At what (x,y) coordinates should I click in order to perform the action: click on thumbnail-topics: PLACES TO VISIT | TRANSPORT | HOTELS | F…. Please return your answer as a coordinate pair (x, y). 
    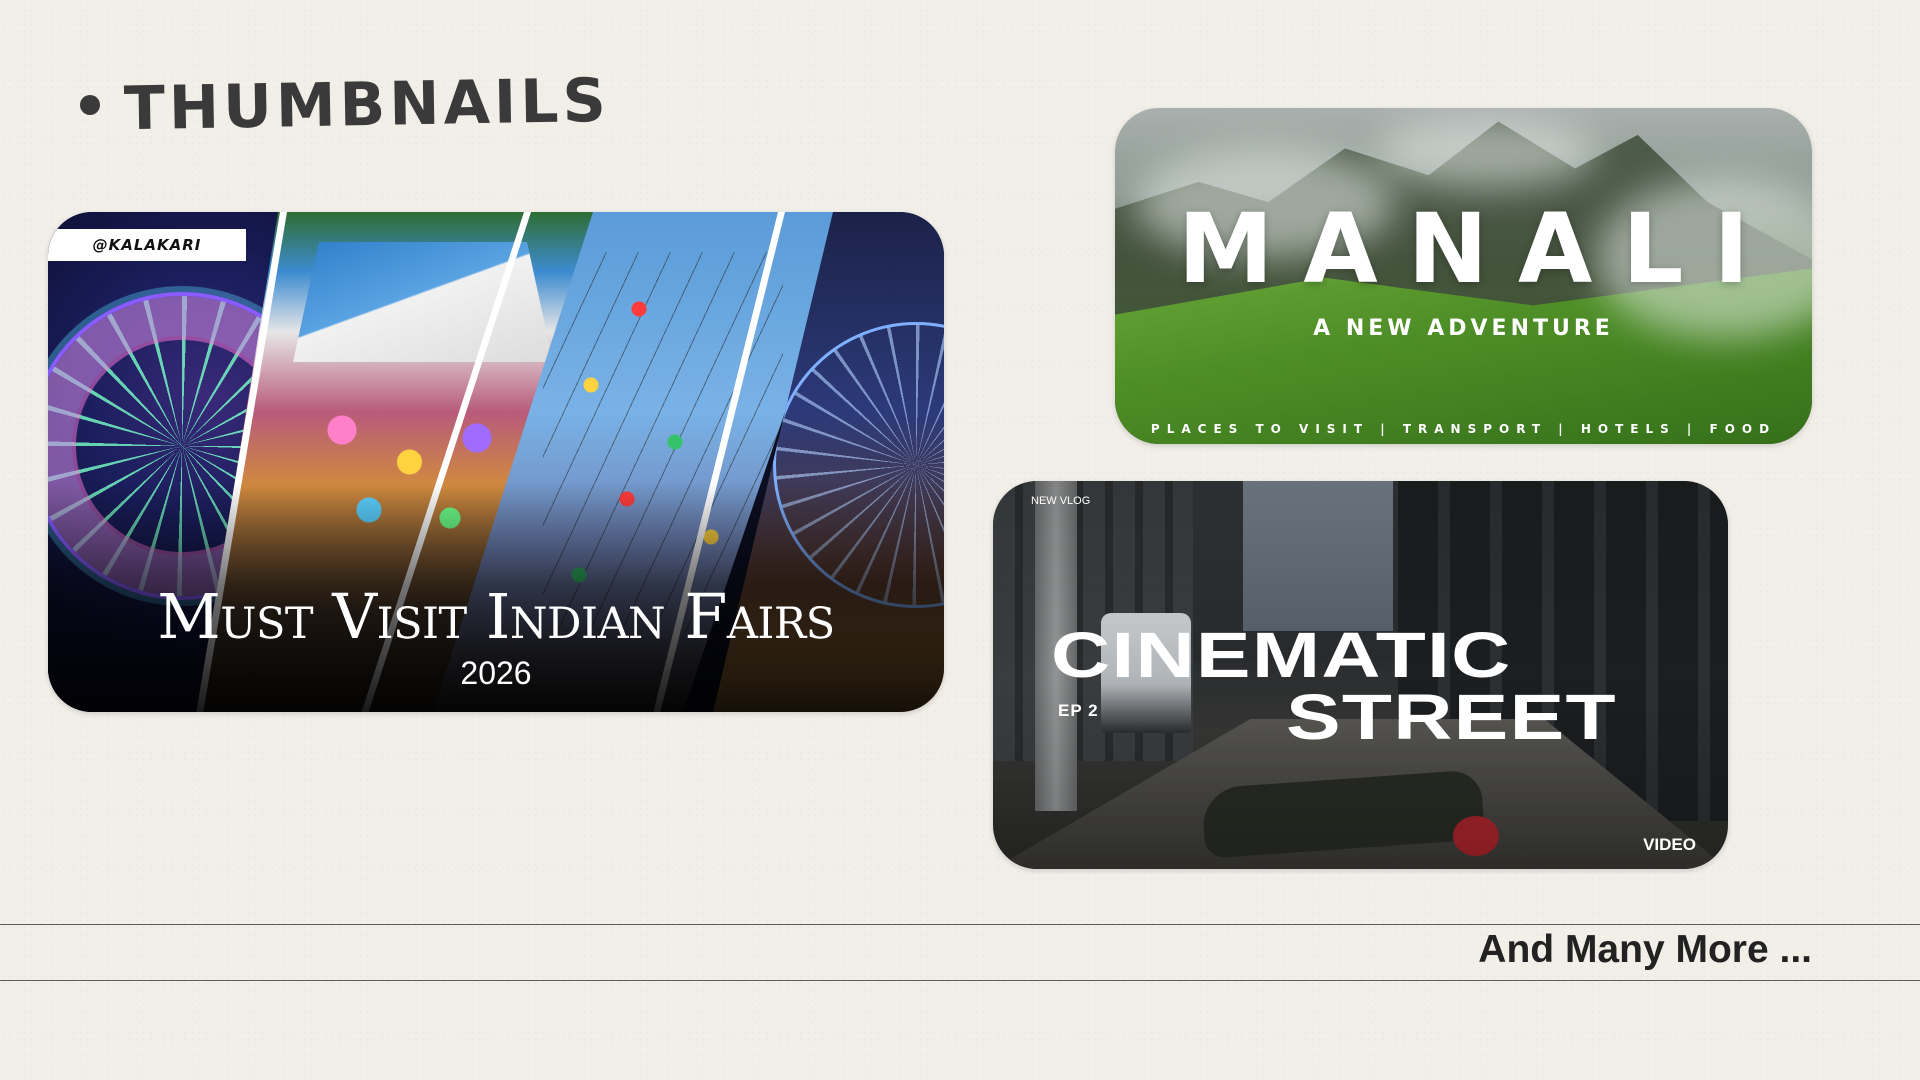
    Looking at the image, I should click on (1463, 429).